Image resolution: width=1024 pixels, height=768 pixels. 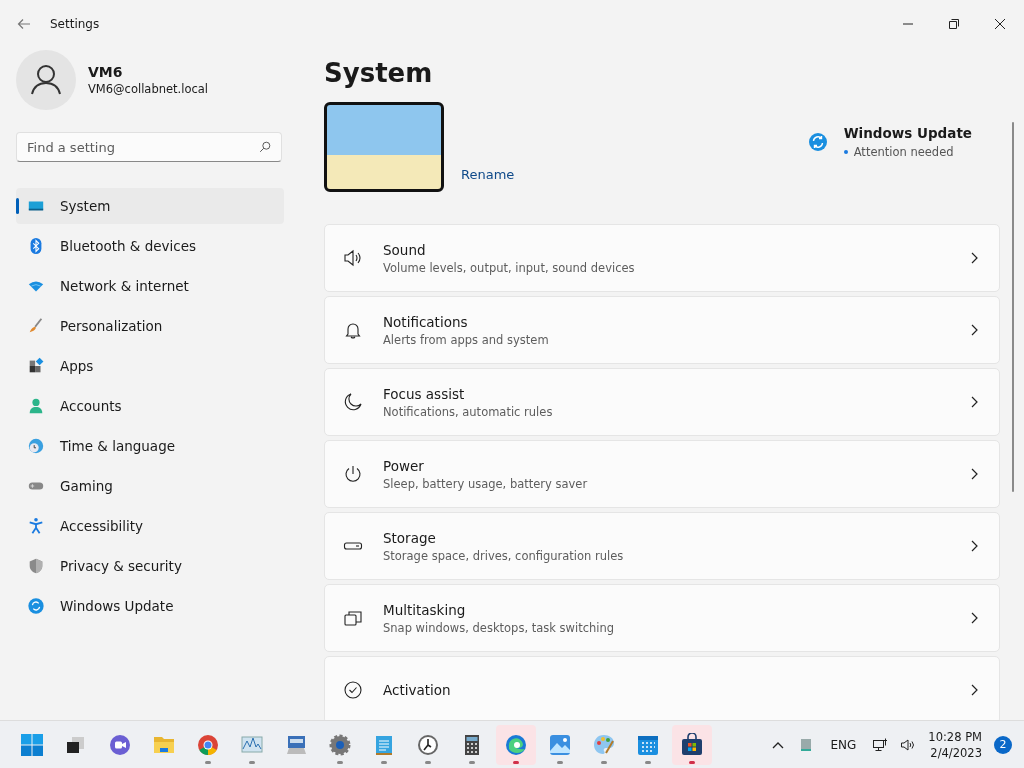 What do you see at coordinates (150, 406) in the screenshot?
I see `sidebar-item: Accounts` at bounding box center [150, 406].